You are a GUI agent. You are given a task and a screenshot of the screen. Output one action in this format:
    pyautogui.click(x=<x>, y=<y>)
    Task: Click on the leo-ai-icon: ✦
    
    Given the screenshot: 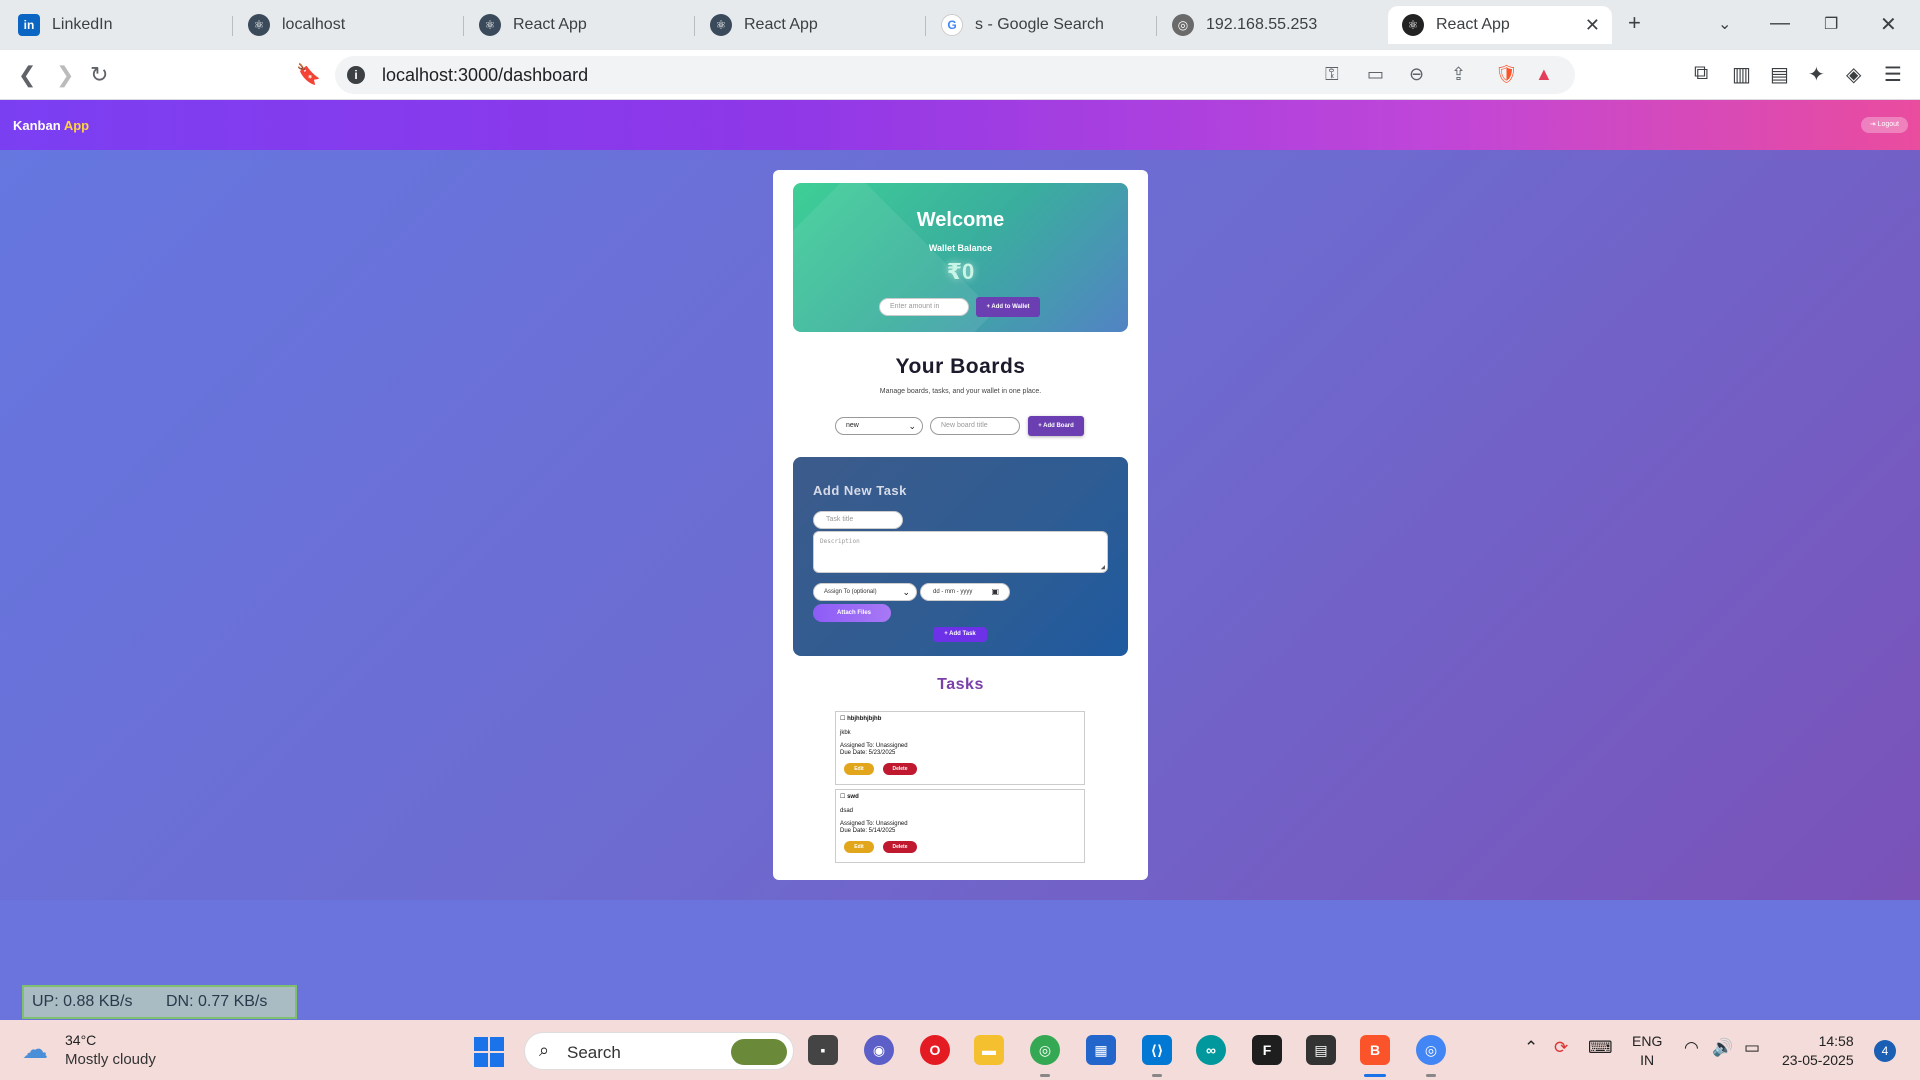 What is the action you would take?
    pyautogui.click(x=1816, y=74)
    